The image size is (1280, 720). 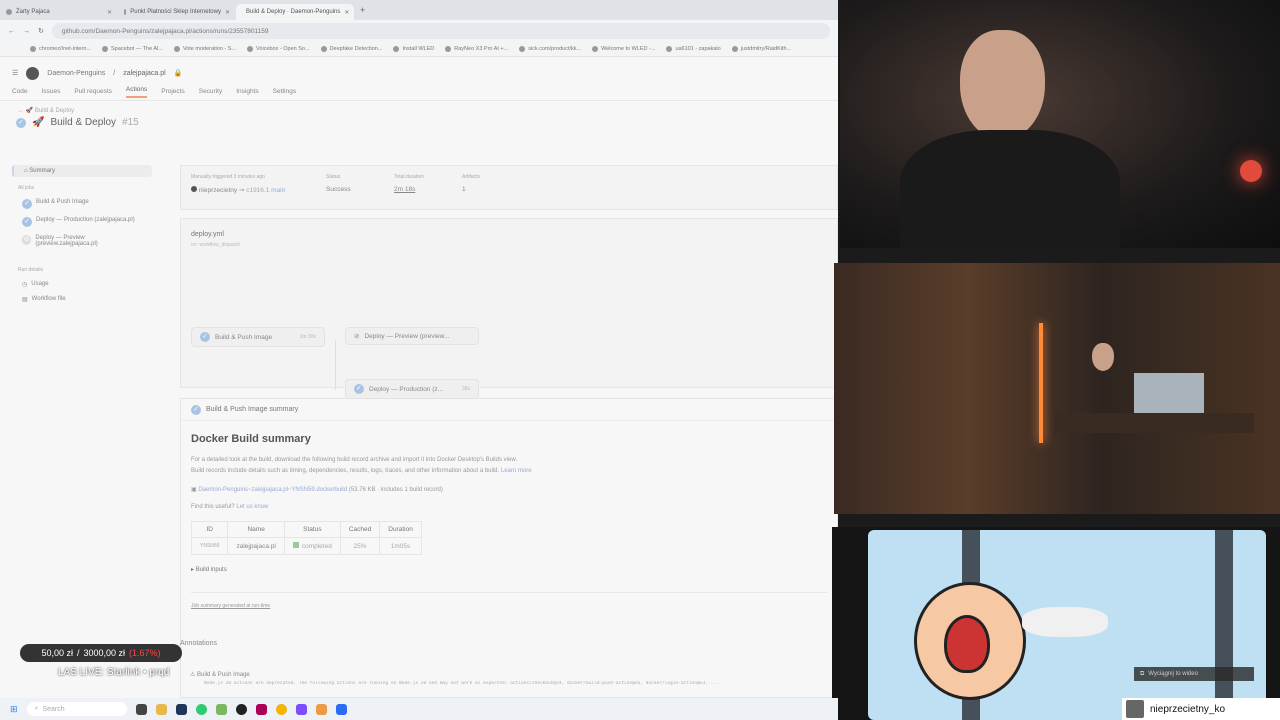 What do you see at coordinates (59, 12) in the screenshot?
I see `tab-1: Żarty Pajaca ✕` at bounding box center [59, 12].